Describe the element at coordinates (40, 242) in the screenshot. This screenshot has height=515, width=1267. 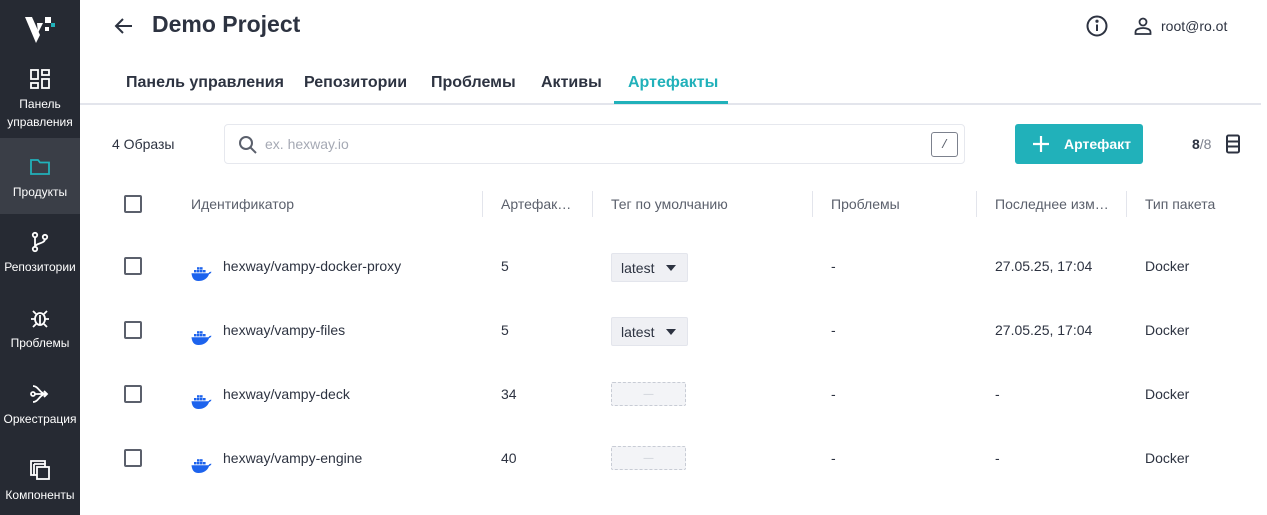
I see `branch-icon` at that location.